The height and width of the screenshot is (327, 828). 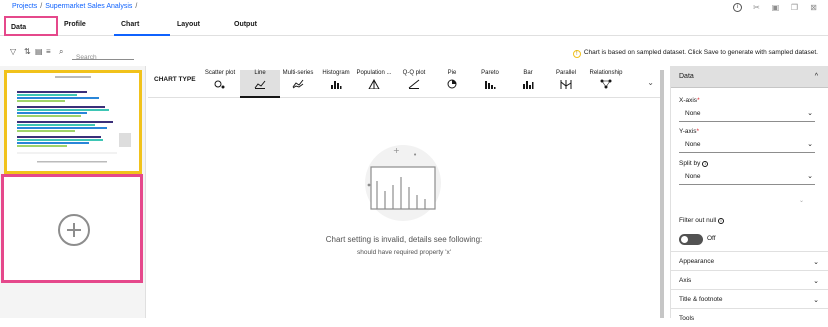 I want to click on thumbnail-preview, so click(x=74, y=119).